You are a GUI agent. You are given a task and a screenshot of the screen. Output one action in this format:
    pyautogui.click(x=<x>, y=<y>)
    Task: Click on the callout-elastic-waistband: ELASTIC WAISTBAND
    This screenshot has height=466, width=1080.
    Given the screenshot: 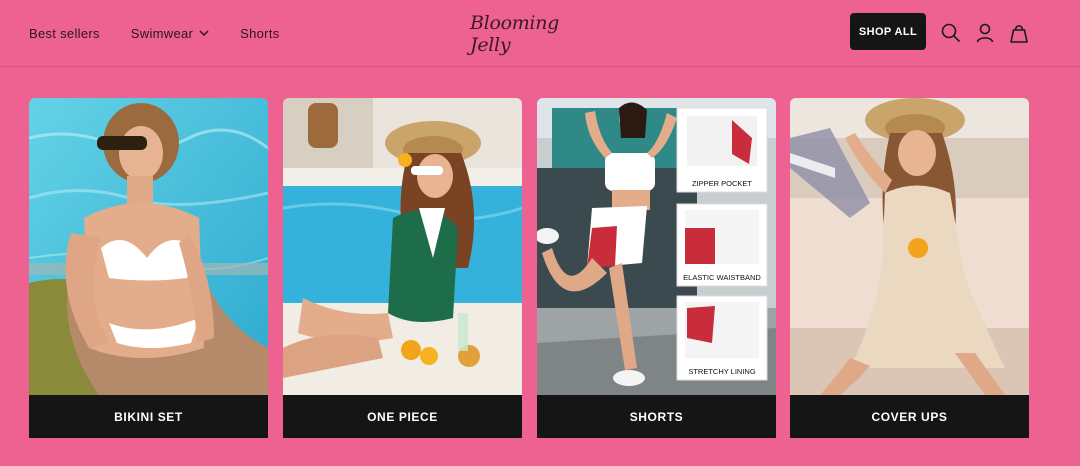 What is the action you would take?
    pyautogui.click(x=722, y=277)
    